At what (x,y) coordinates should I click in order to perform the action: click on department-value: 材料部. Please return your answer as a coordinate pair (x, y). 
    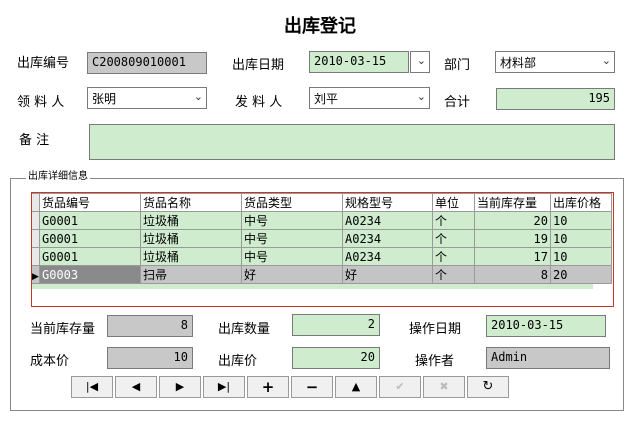
    Looking at the image, I should click on (518, 63).